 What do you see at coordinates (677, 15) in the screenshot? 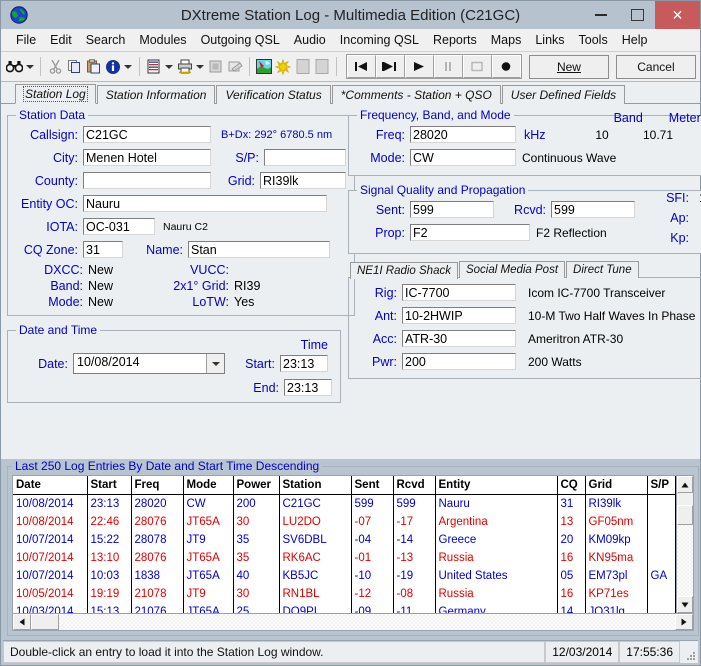
I see `close-button: ✕` at bounding box center [677, 15].